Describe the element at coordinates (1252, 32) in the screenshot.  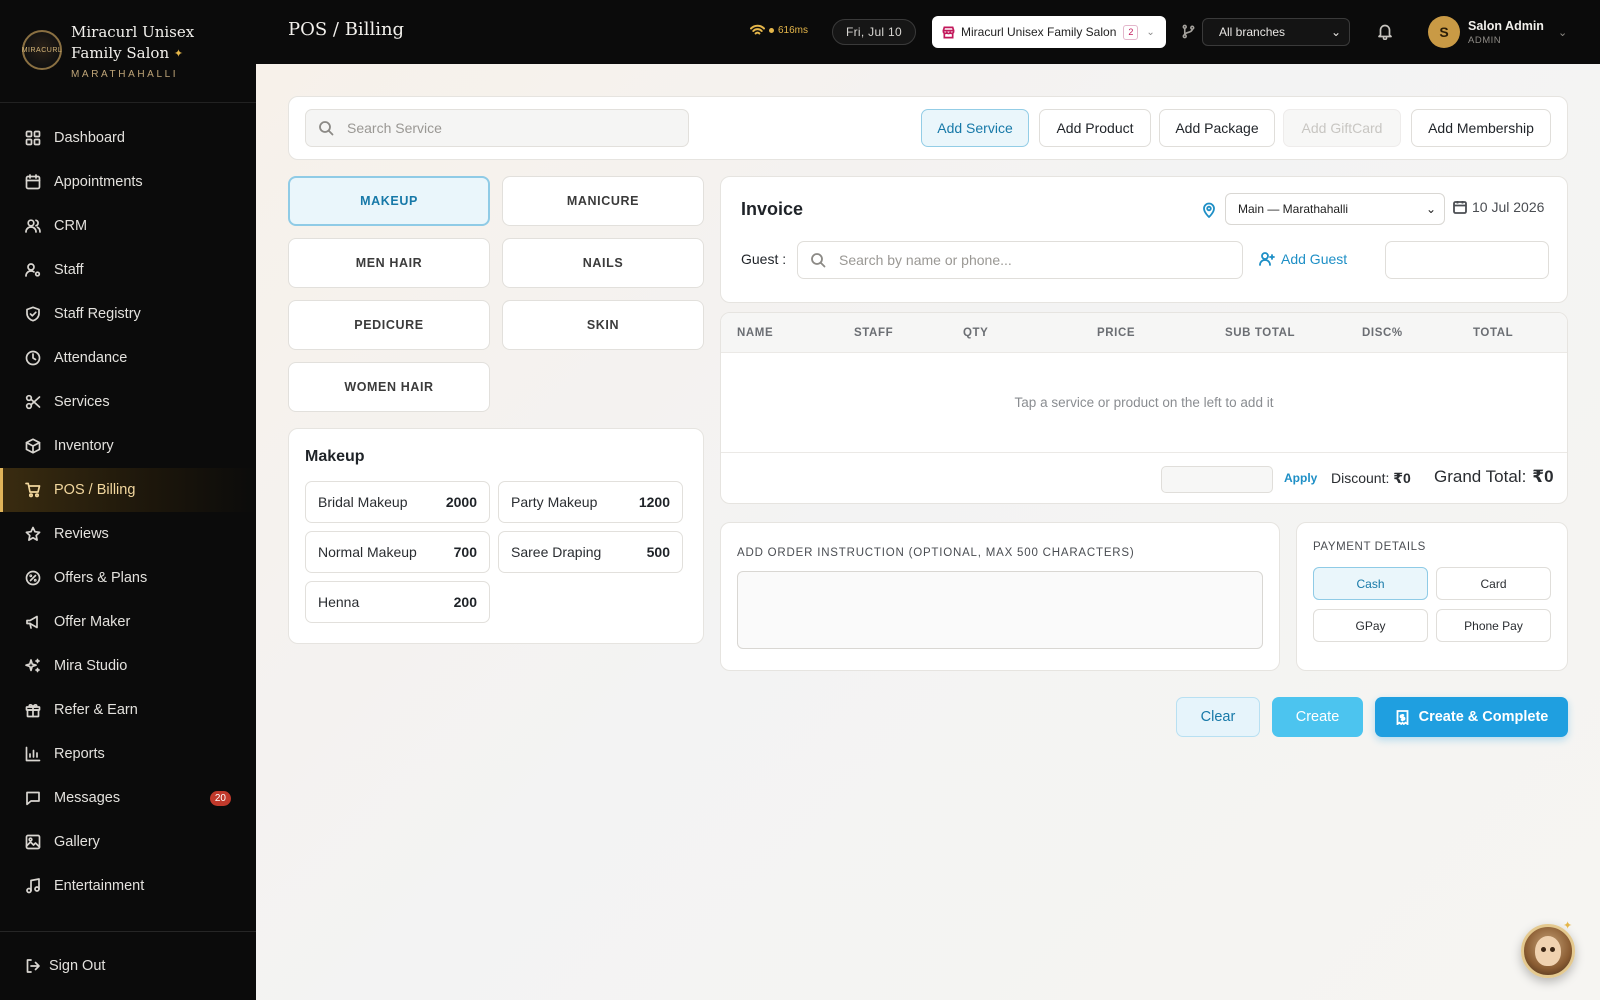
I see `branch-filter-value: All branches` at that location.